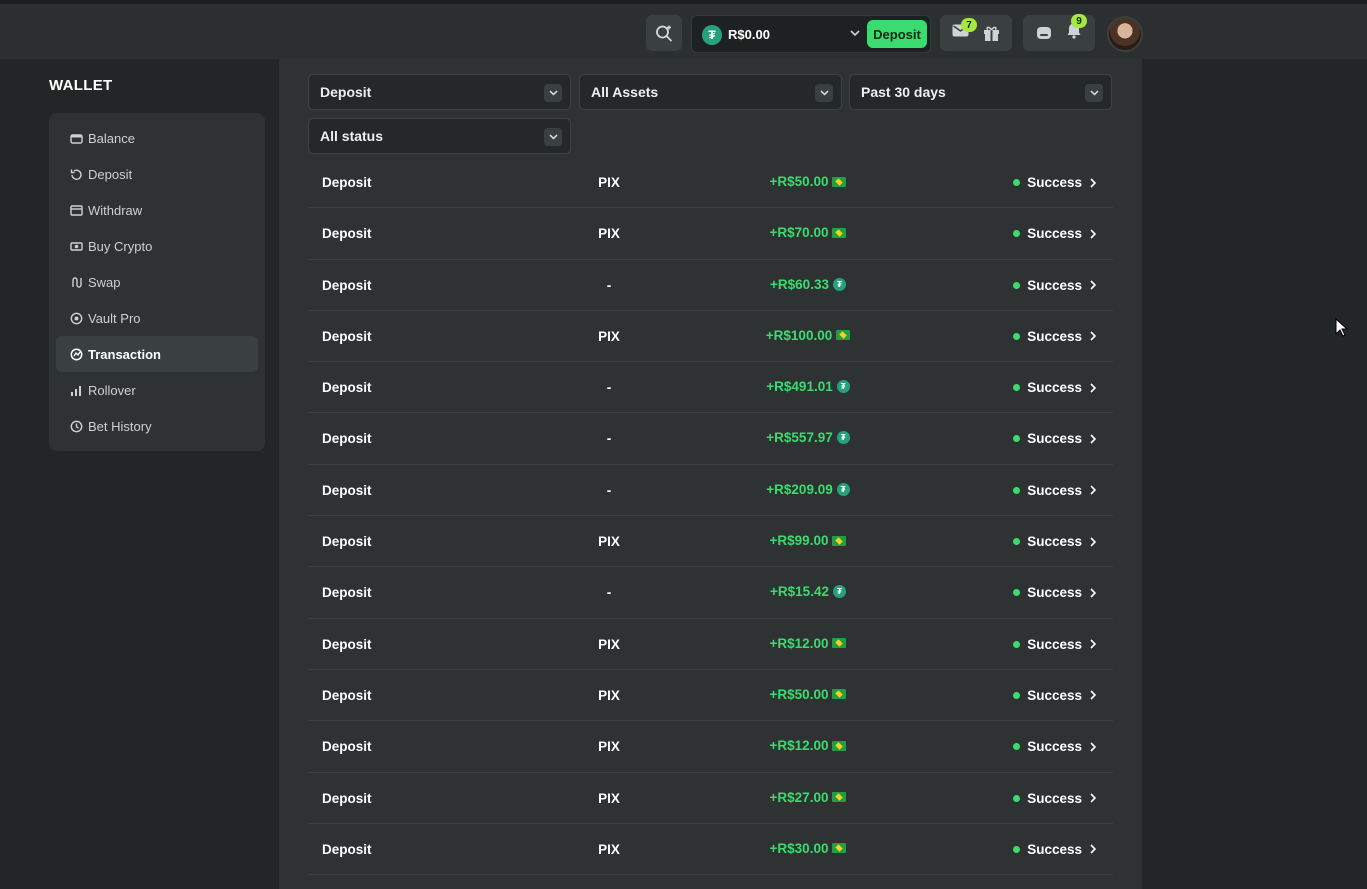  What do you see at coordinates (799, 233) in the screenshot?
I see `transaction-amount-value: +R$70.00` at bounding box center [799, 233].